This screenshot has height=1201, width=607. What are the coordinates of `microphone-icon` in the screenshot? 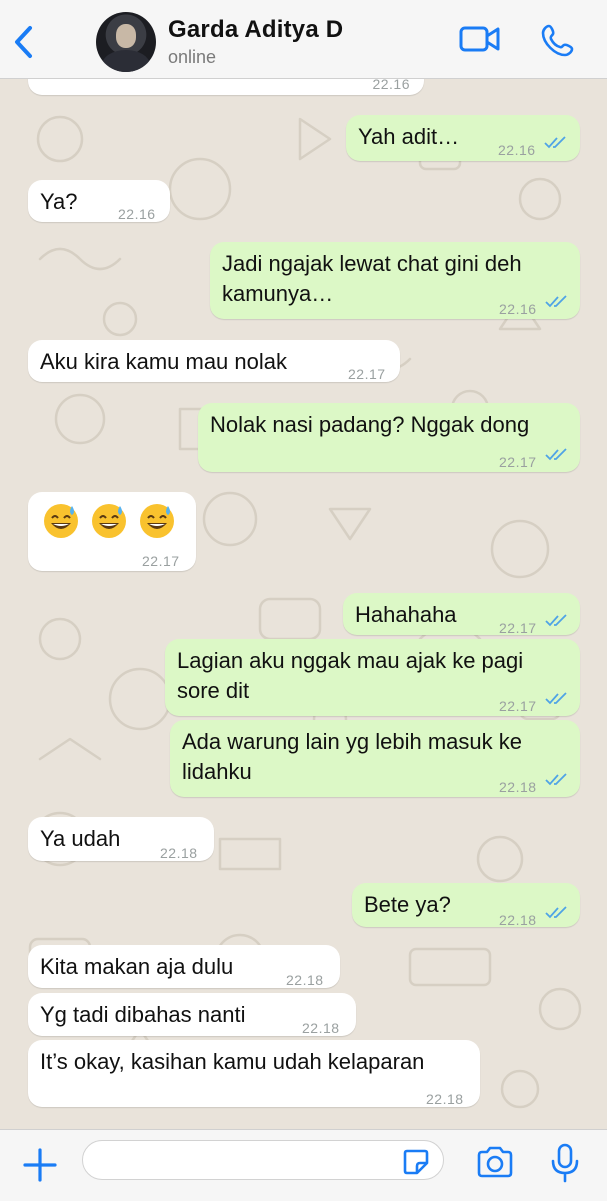 It's located at (565, 1163).